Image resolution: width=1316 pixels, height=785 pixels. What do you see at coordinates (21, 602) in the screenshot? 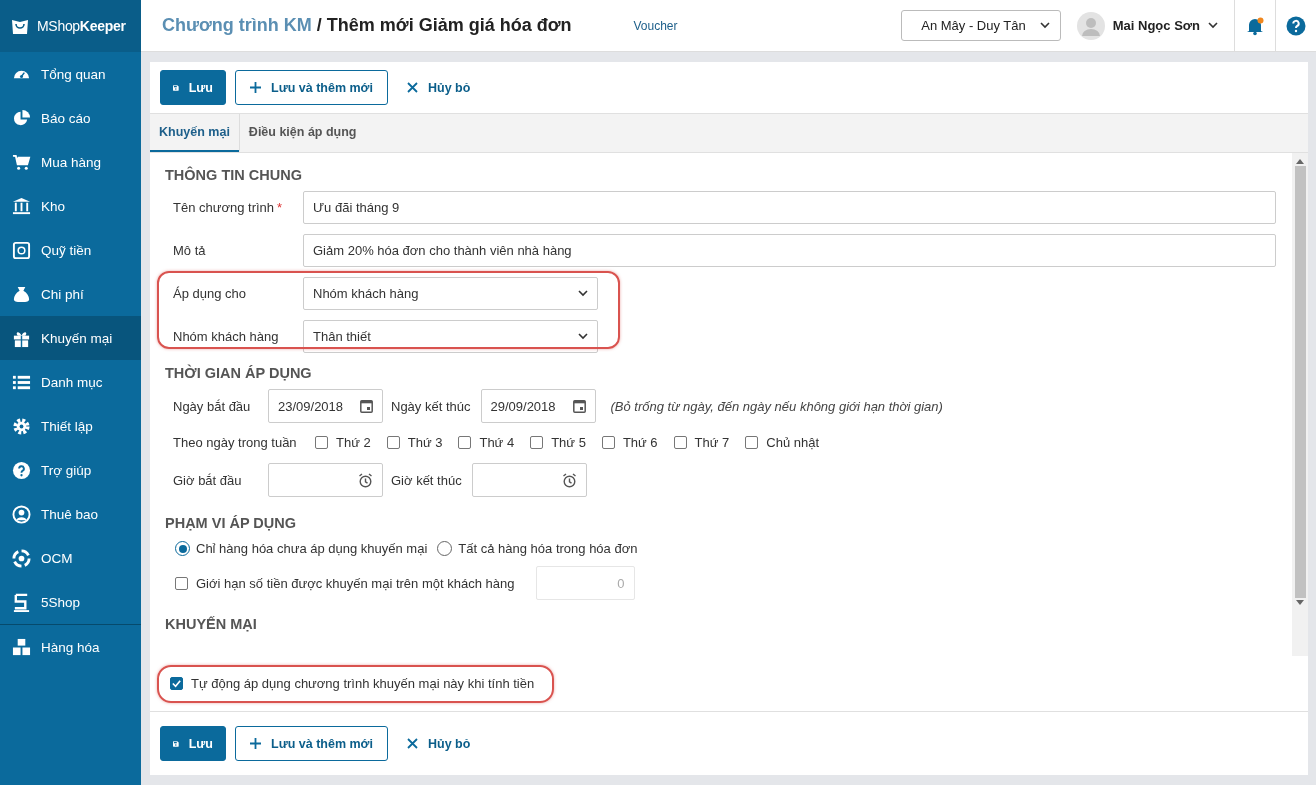
I see `s-logo-icon` at bounding box center [21, 602].